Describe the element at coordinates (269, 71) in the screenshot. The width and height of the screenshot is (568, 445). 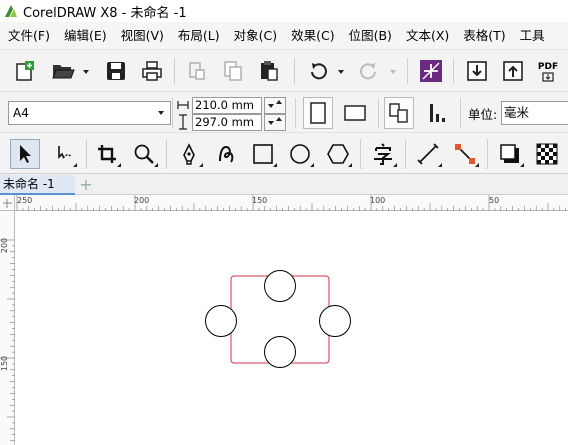
I see `paste-icon` at that location.